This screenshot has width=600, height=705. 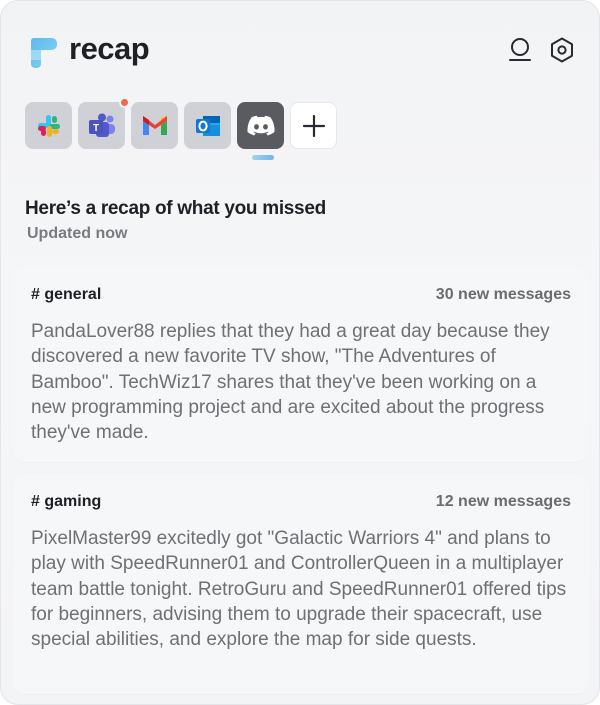 I want to click on app-tile-gmail, so click(x=154, y=125).